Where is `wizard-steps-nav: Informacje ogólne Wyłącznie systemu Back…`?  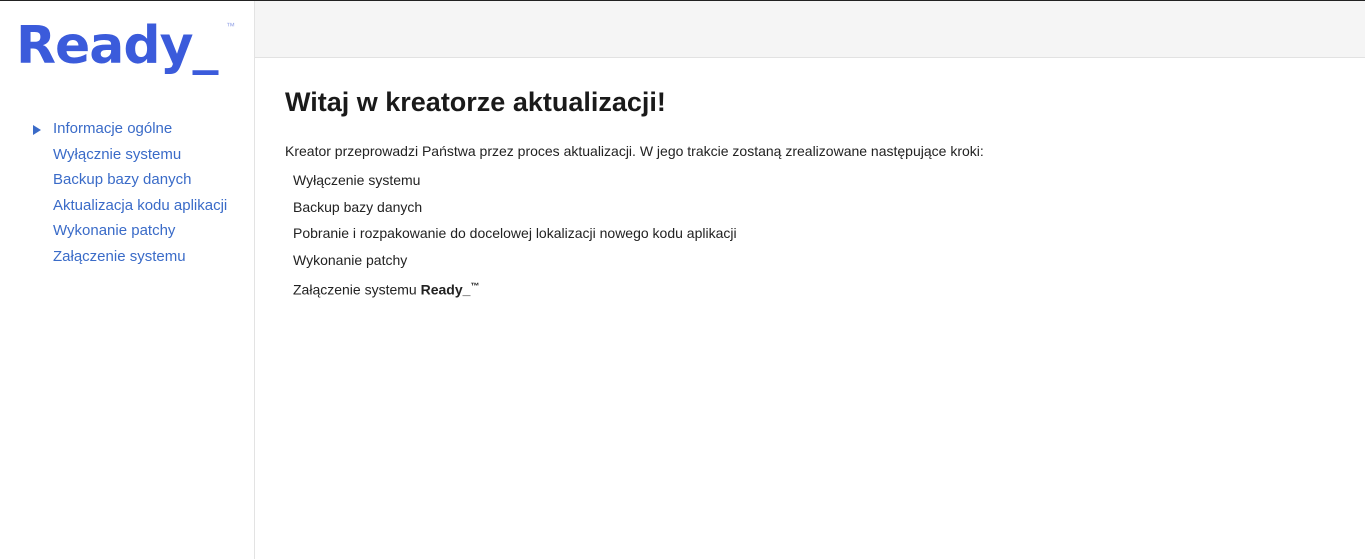
wizard-steps-nav: Informacje ogólne Wyłącznie systemu Back… is located at coordinates (127, 196).